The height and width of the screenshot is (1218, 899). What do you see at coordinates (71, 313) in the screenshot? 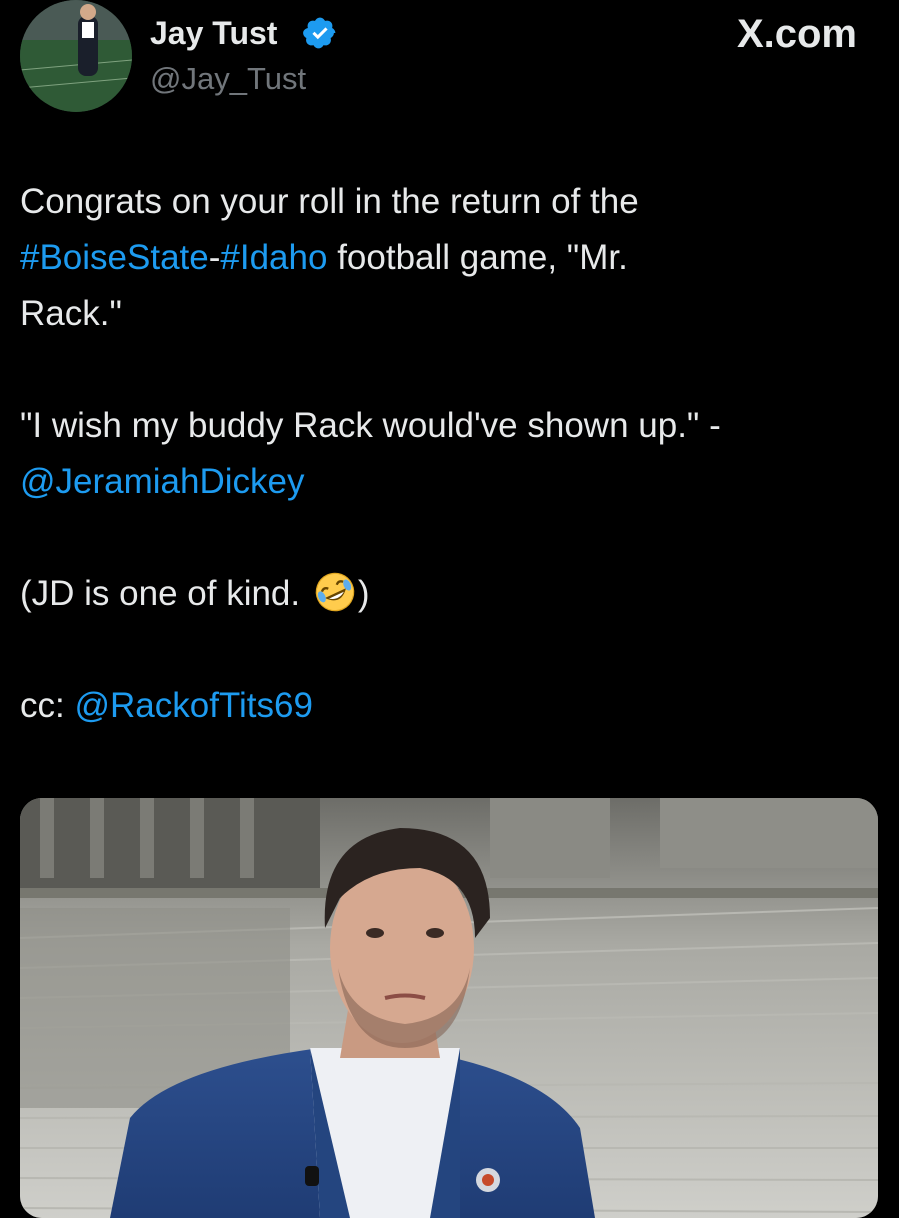
I see `text-segment: Rack."` at bounding box center [71, 313].